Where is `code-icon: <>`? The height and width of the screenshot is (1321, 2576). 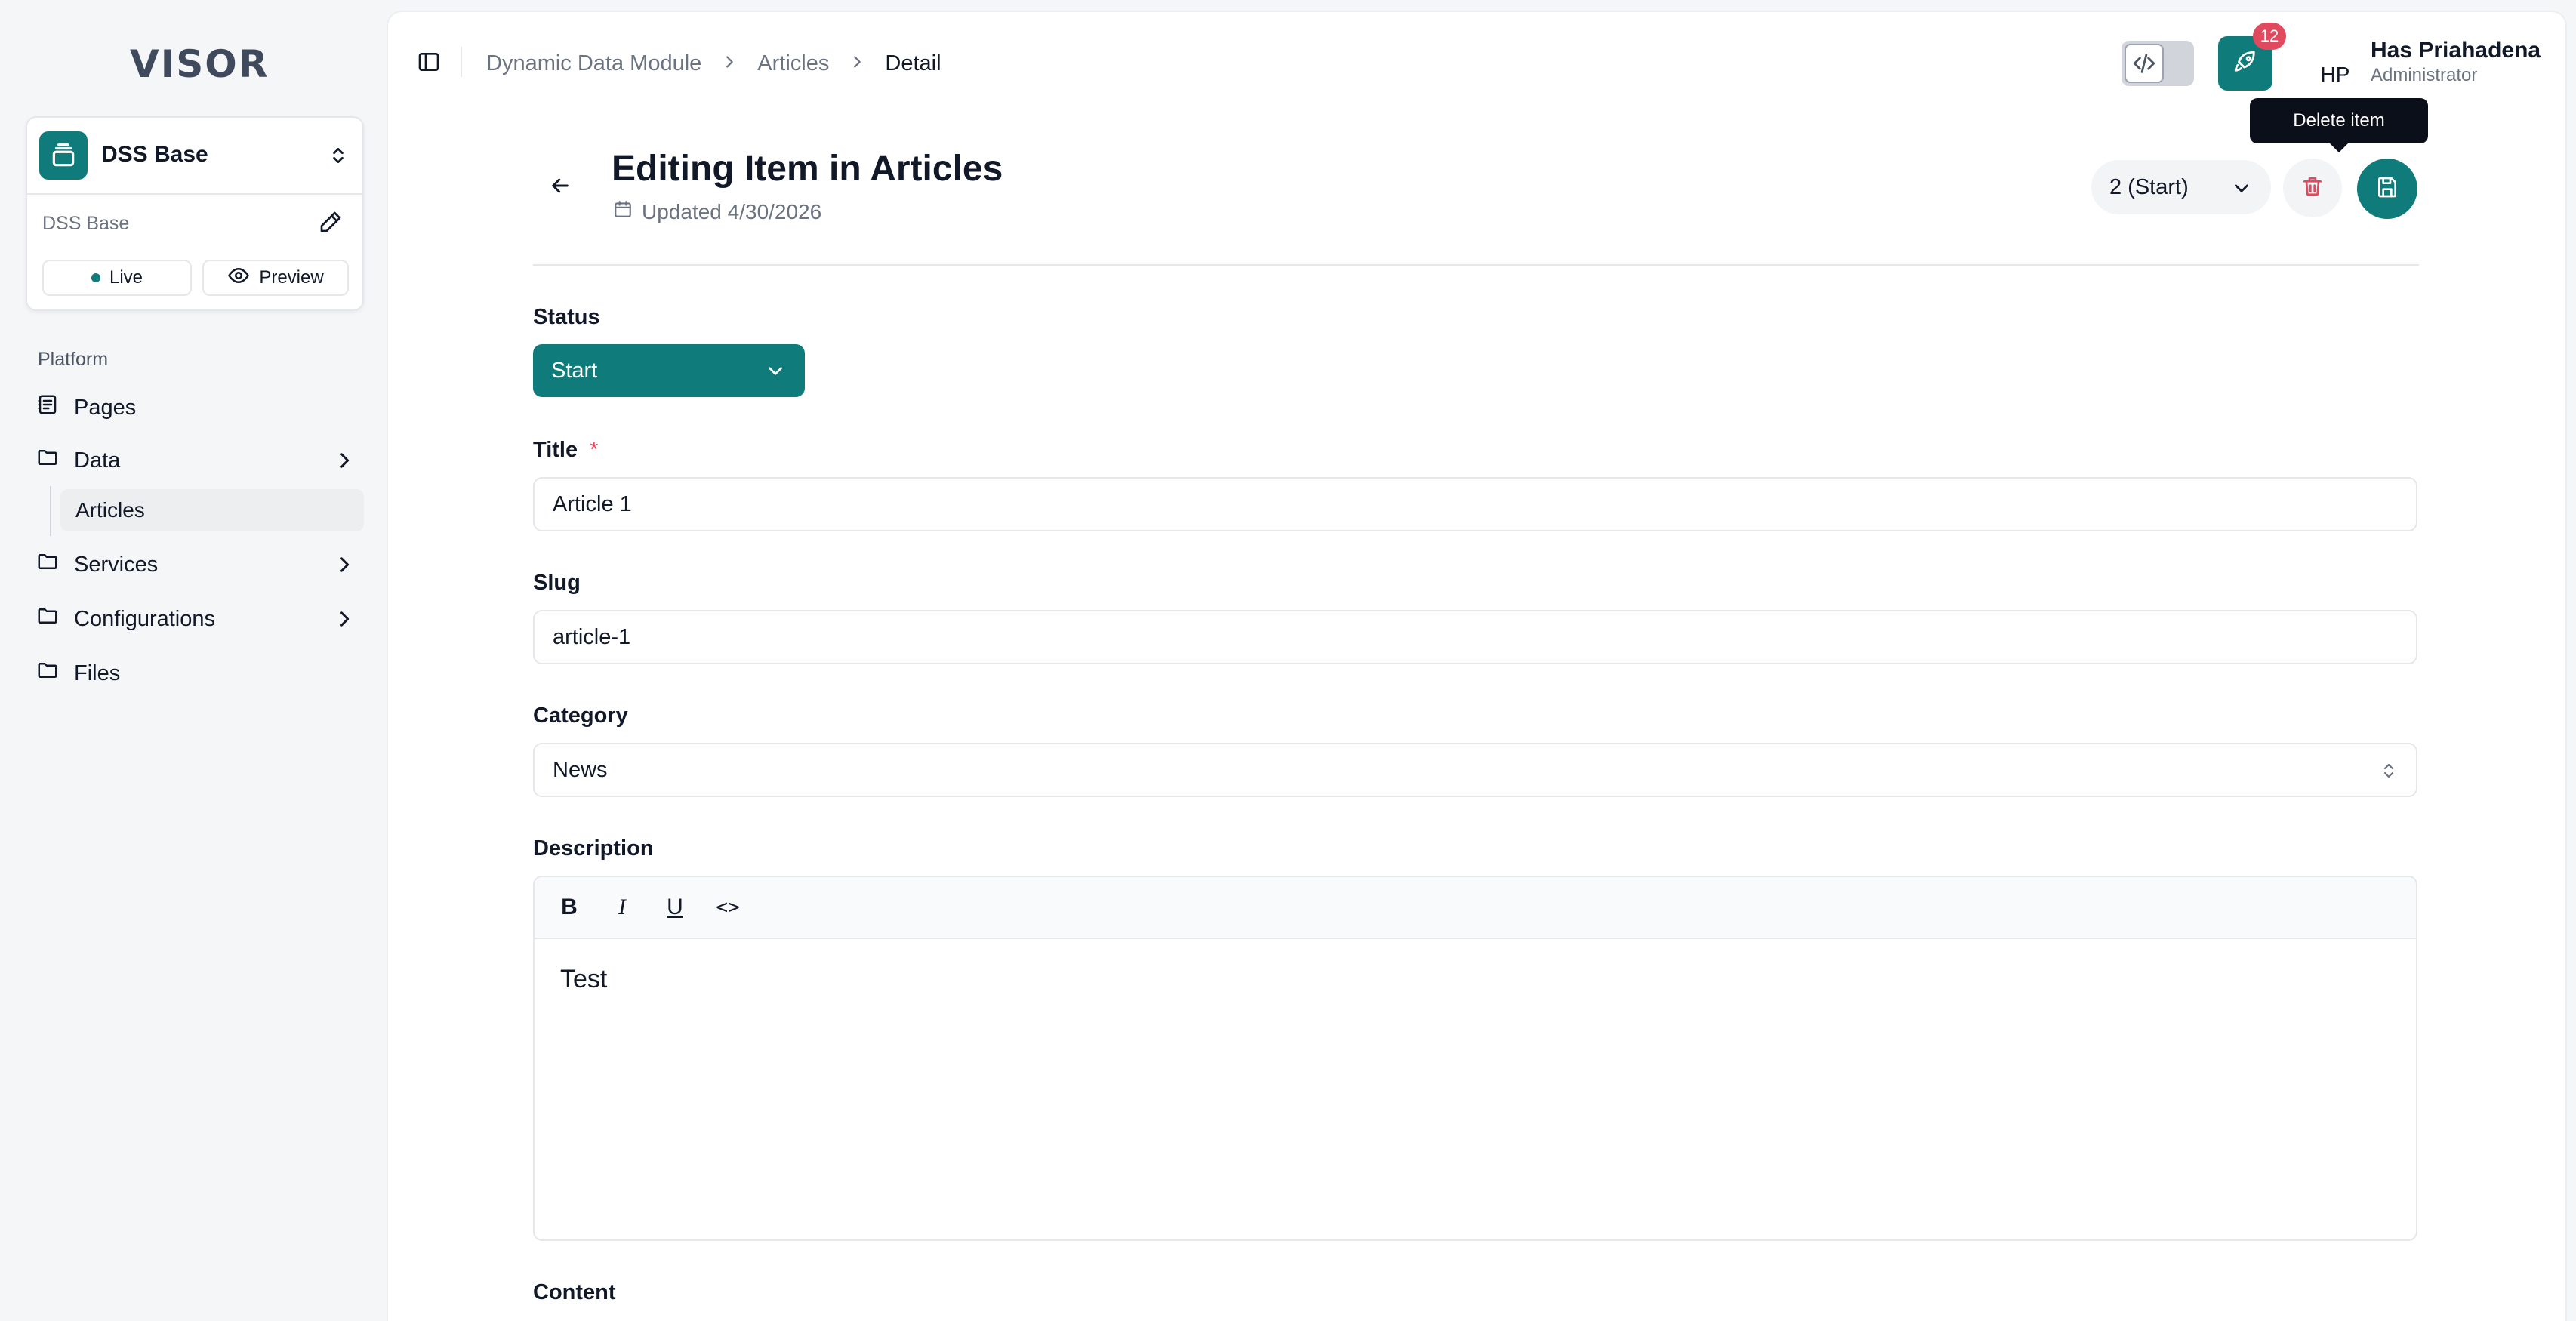
code-icon: <> is located at coordinates (727, 907).